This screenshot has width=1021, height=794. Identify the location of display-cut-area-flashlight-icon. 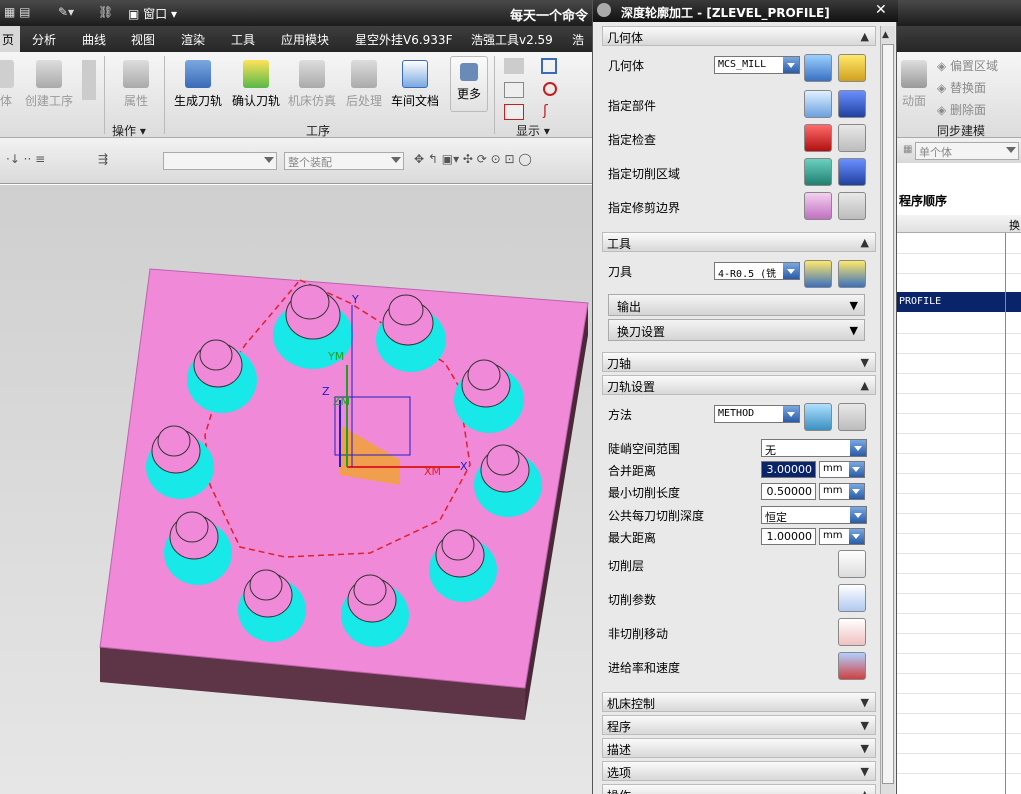
(852, 172).